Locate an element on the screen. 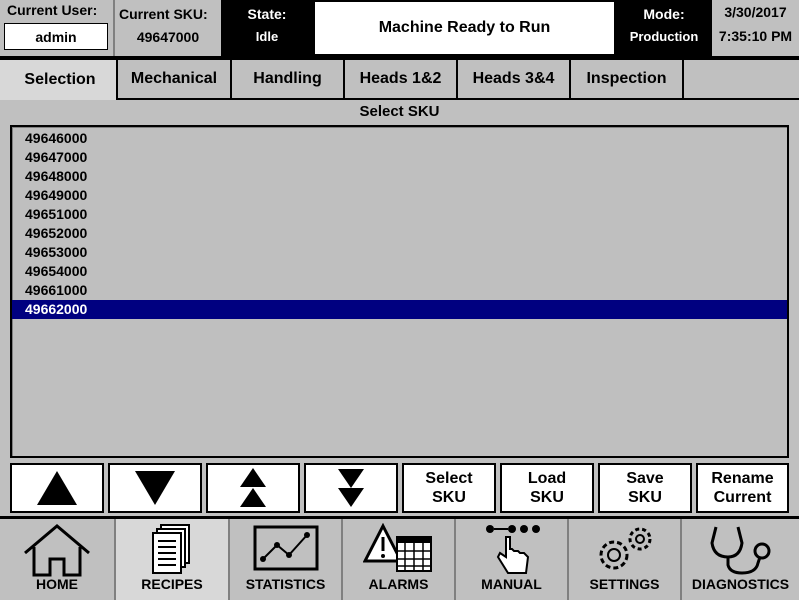 The image size is (799, 600). nav-manual: MANUAL is located at coordinates (512, 559).